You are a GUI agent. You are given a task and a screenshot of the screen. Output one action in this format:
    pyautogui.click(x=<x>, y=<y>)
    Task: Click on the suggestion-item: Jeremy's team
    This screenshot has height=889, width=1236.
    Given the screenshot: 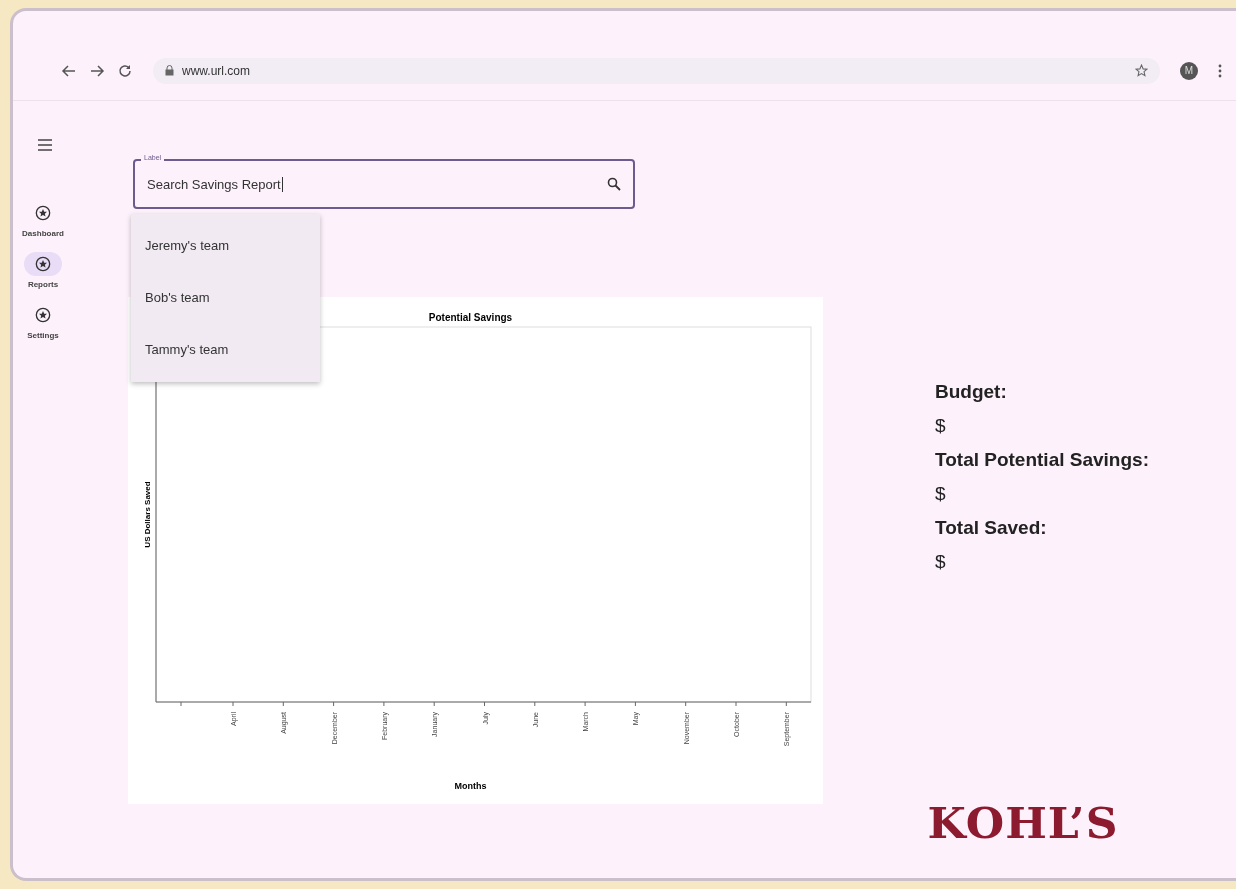 What is the action you would take?
    pyautogui.click(x=225, y=246)
    